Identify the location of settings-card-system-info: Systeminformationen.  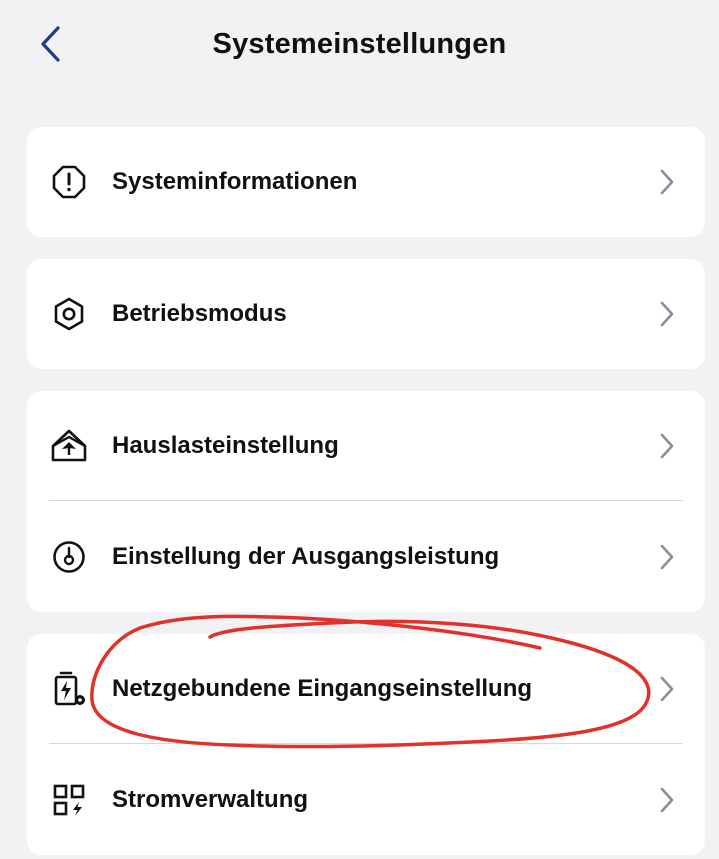
(366, 182).